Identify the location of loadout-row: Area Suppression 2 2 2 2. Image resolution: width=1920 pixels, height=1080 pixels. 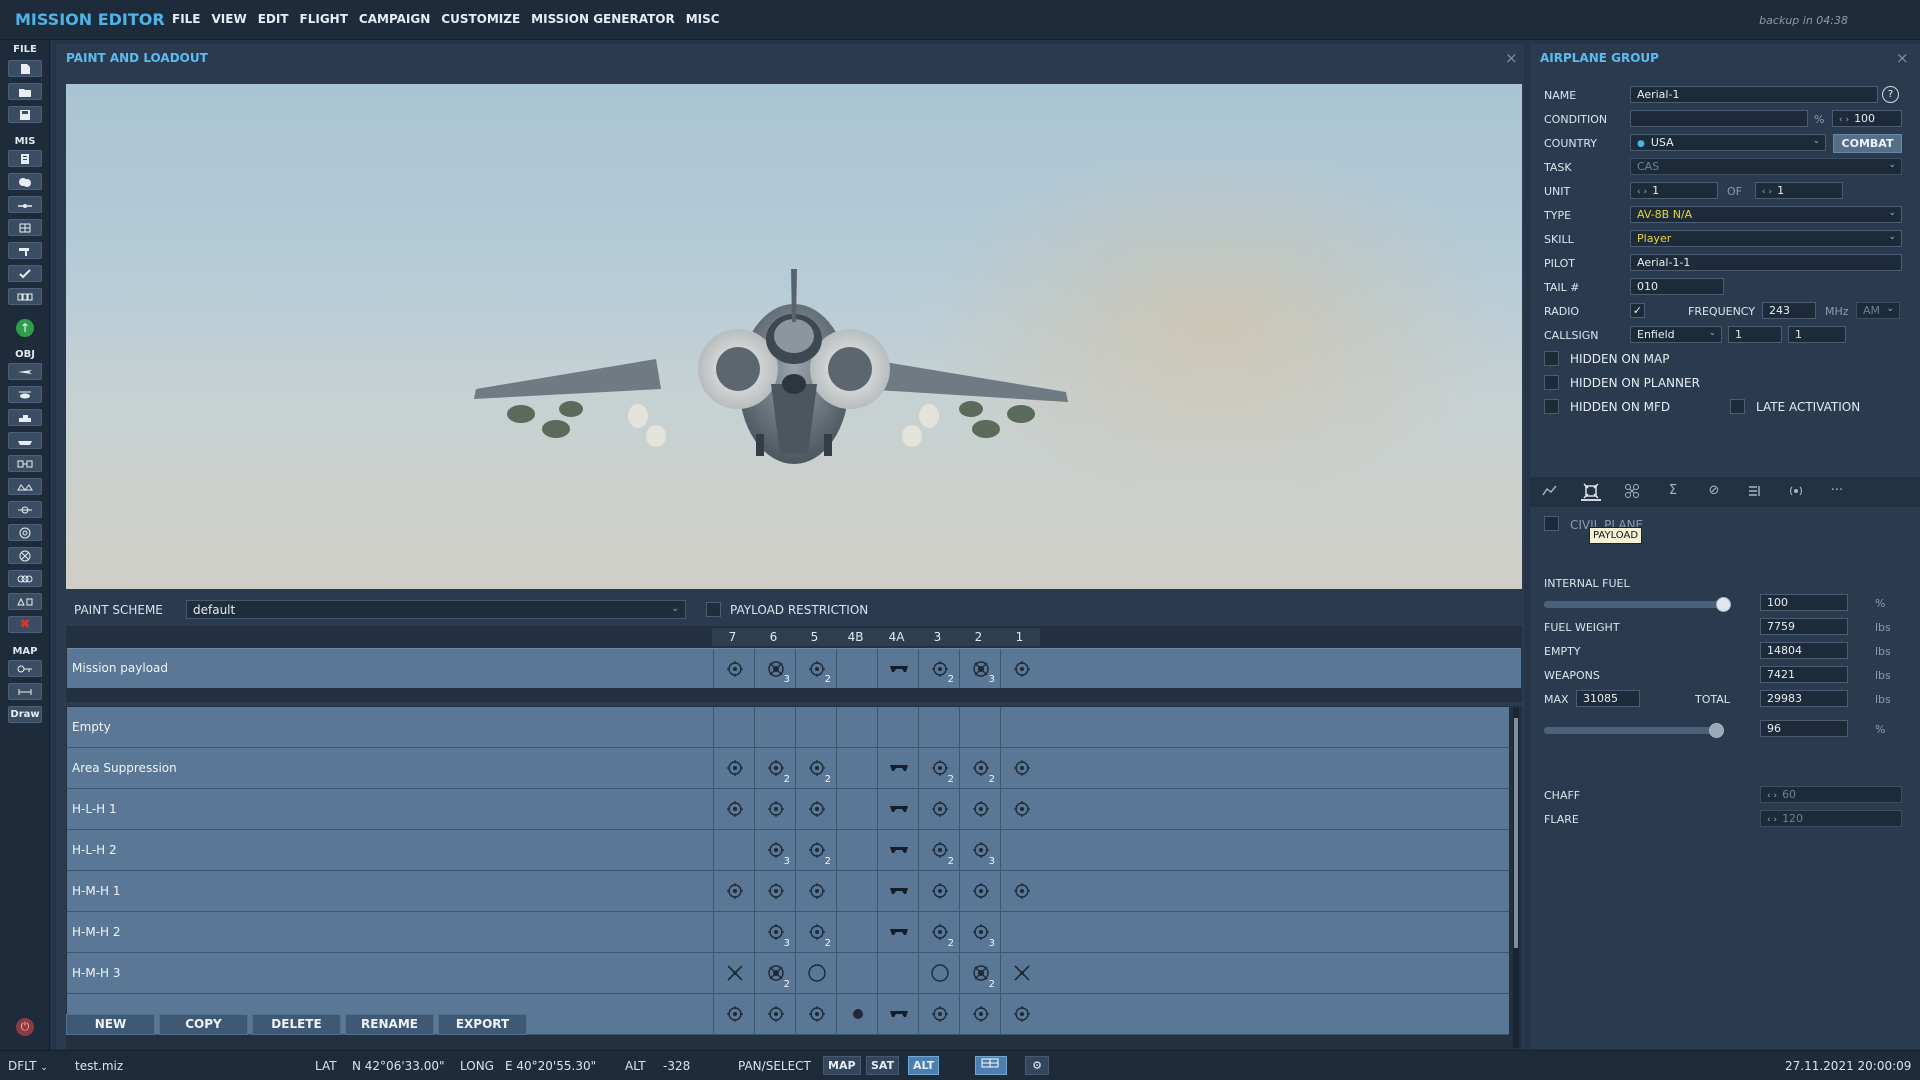
(788, 768).